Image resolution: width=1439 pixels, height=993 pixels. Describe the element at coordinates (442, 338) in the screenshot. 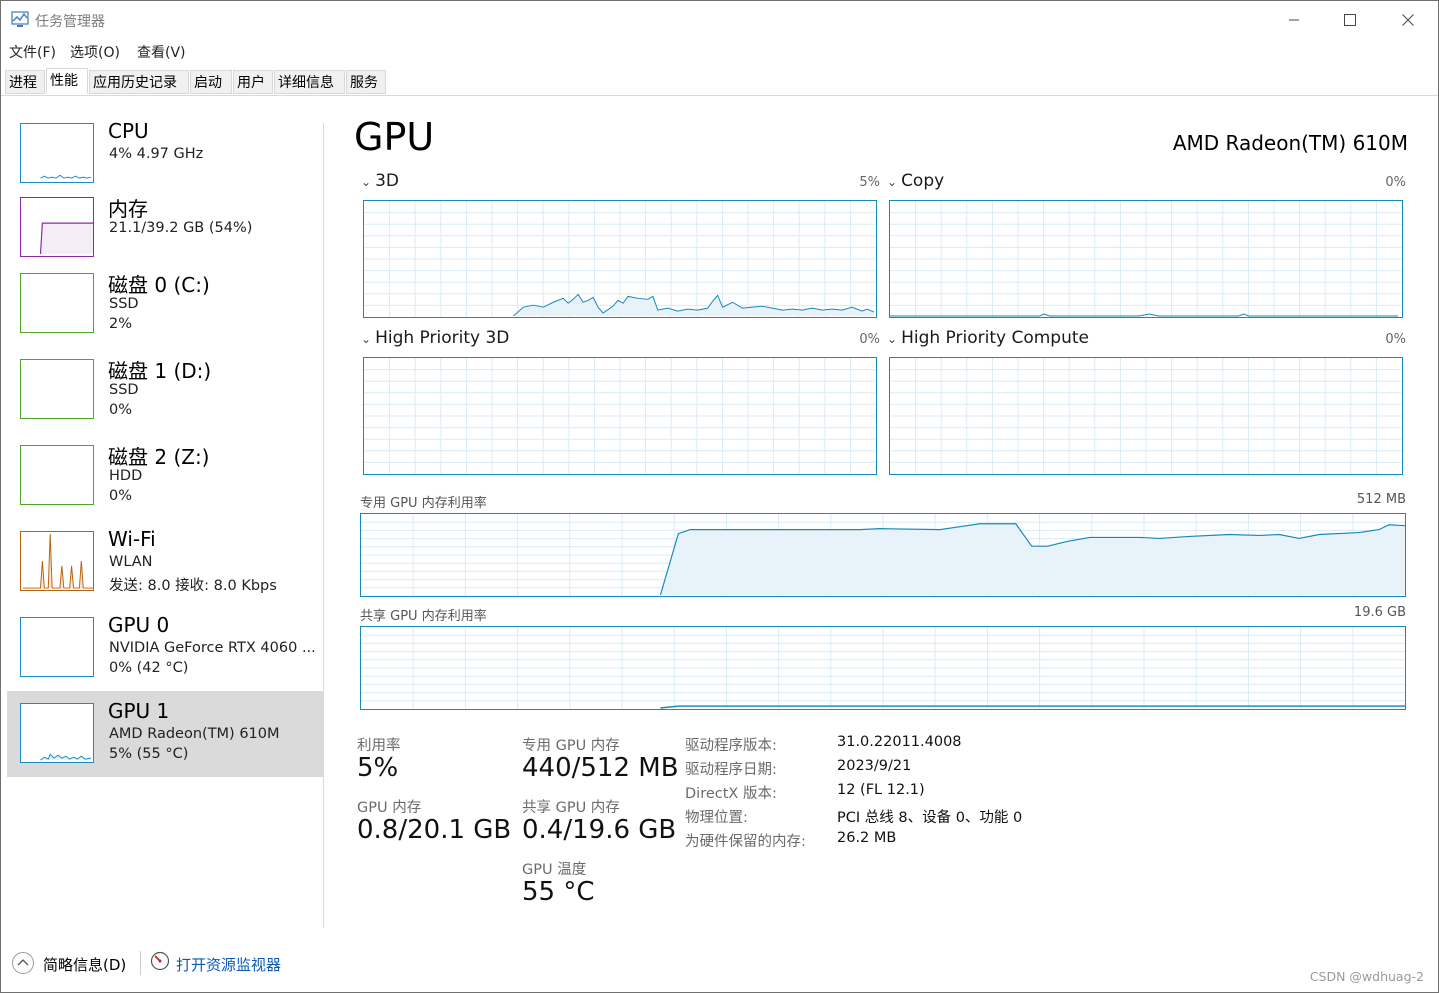

I see `engine-label: High Priority 3D` at that location.